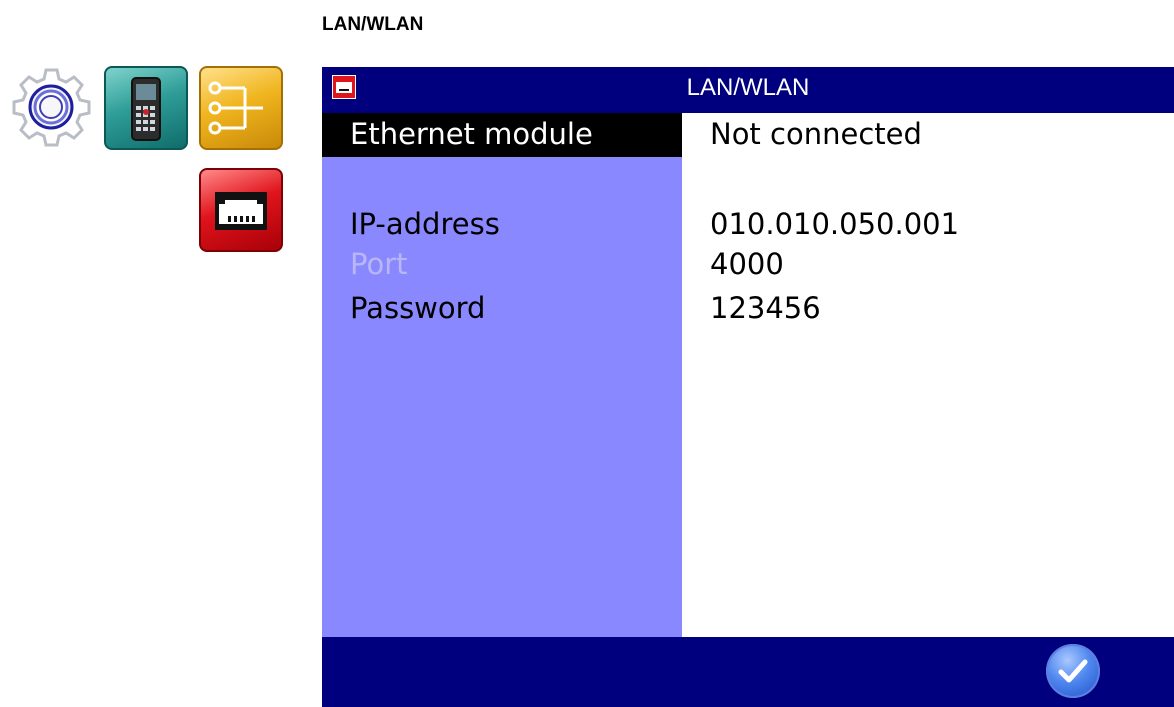 This screenshot has height=707, width=1174. I want to click on row-label-ethernet-module: Ethernet module, so click(471, 134).